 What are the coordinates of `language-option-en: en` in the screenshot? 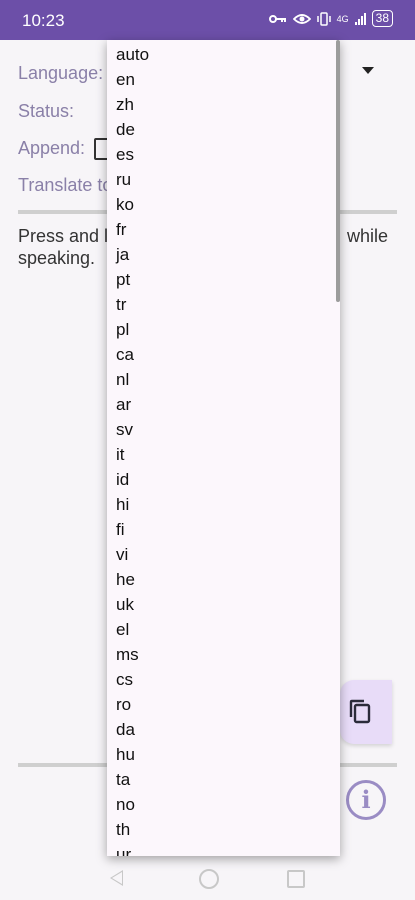 It's located at (223, 78).